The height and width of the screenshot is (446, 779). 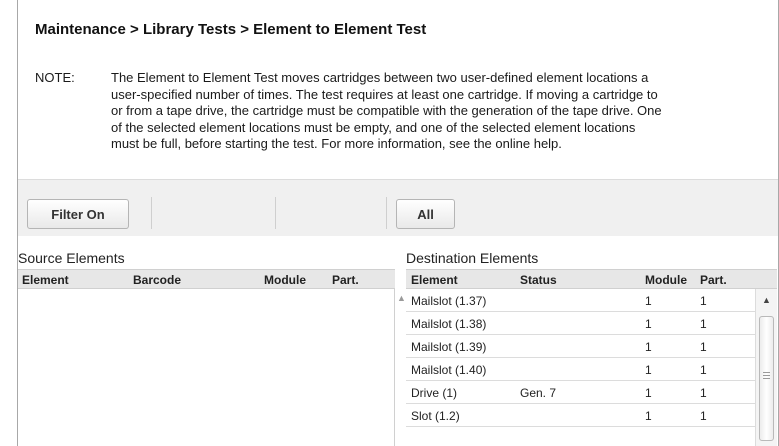 I want to click on cell-element: Mailslot (1.40), so click(x=449, y=370).